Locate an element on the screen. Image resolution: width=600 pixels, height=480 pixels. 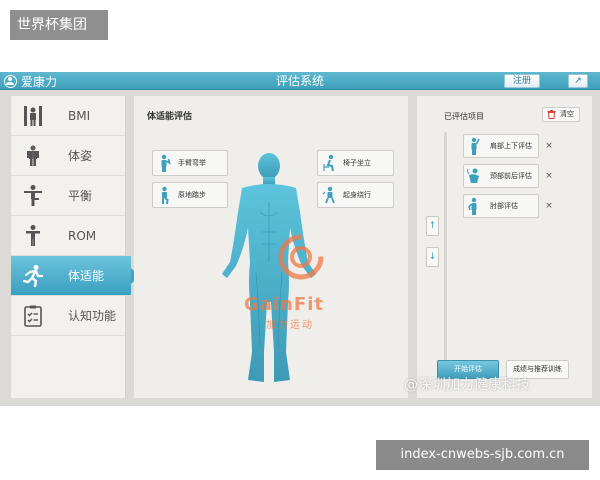
shoulder-icon is located at coordinates (475, 146).